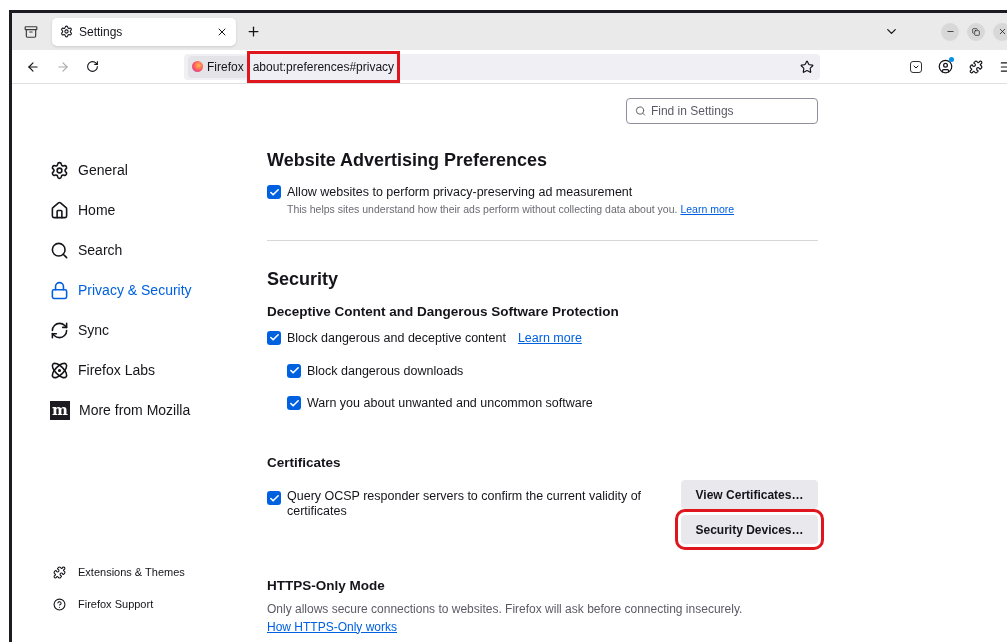 The width and height of the screenshot is (1007, 642). What do you see at coordinates (158, 410) in the screenshot?
I see `sidebar-item: m More from Mozilla` at bounding box center [158, 410].